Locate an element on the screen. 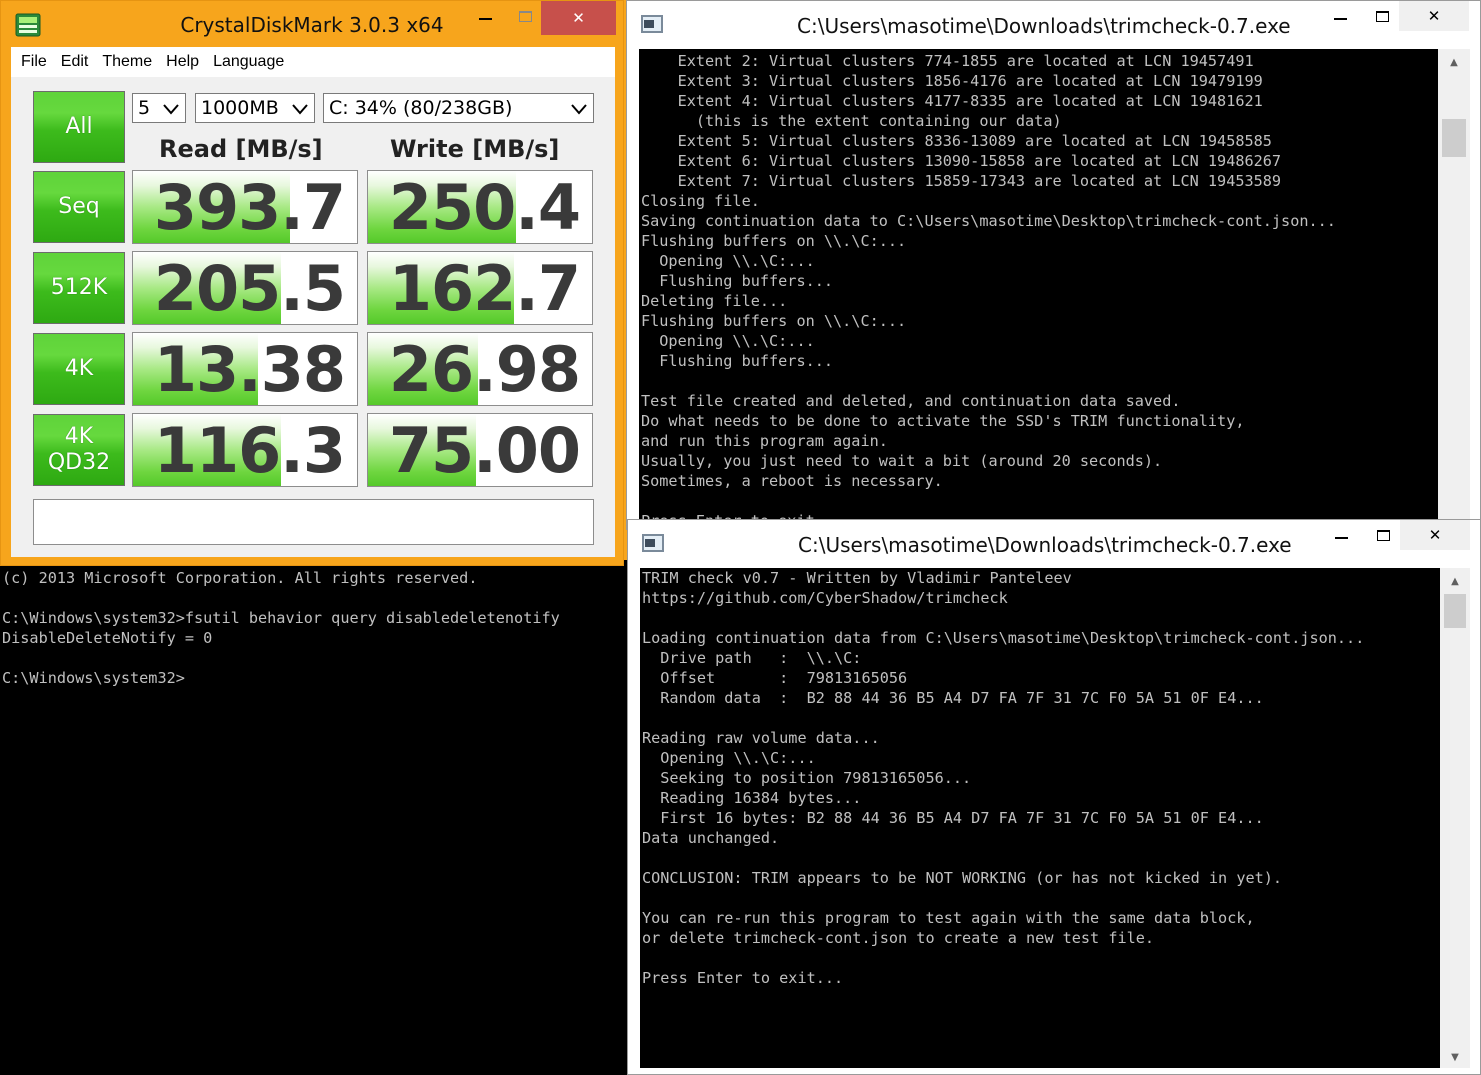 The image size is (1481, 1075). console-line: https://github.com/CyberShadow/trimcheck is located at coordinates (825, 598).